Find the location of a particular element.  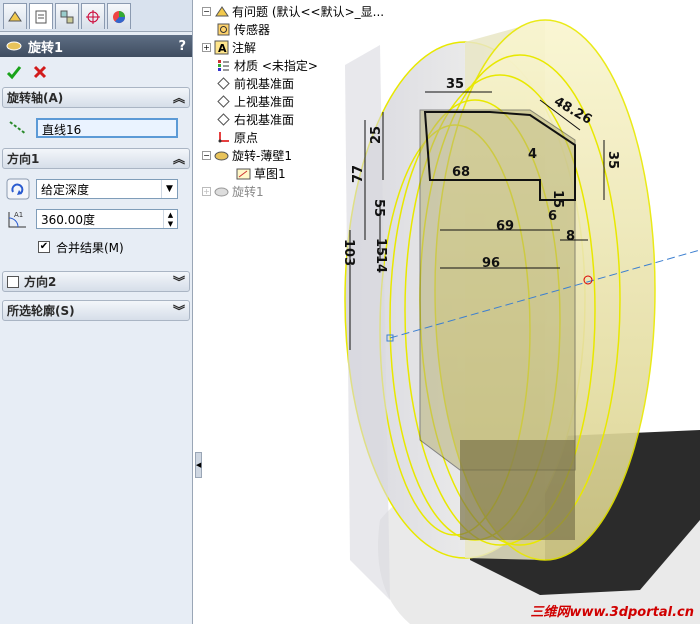

ok-button is located at coordinates (14, 72).